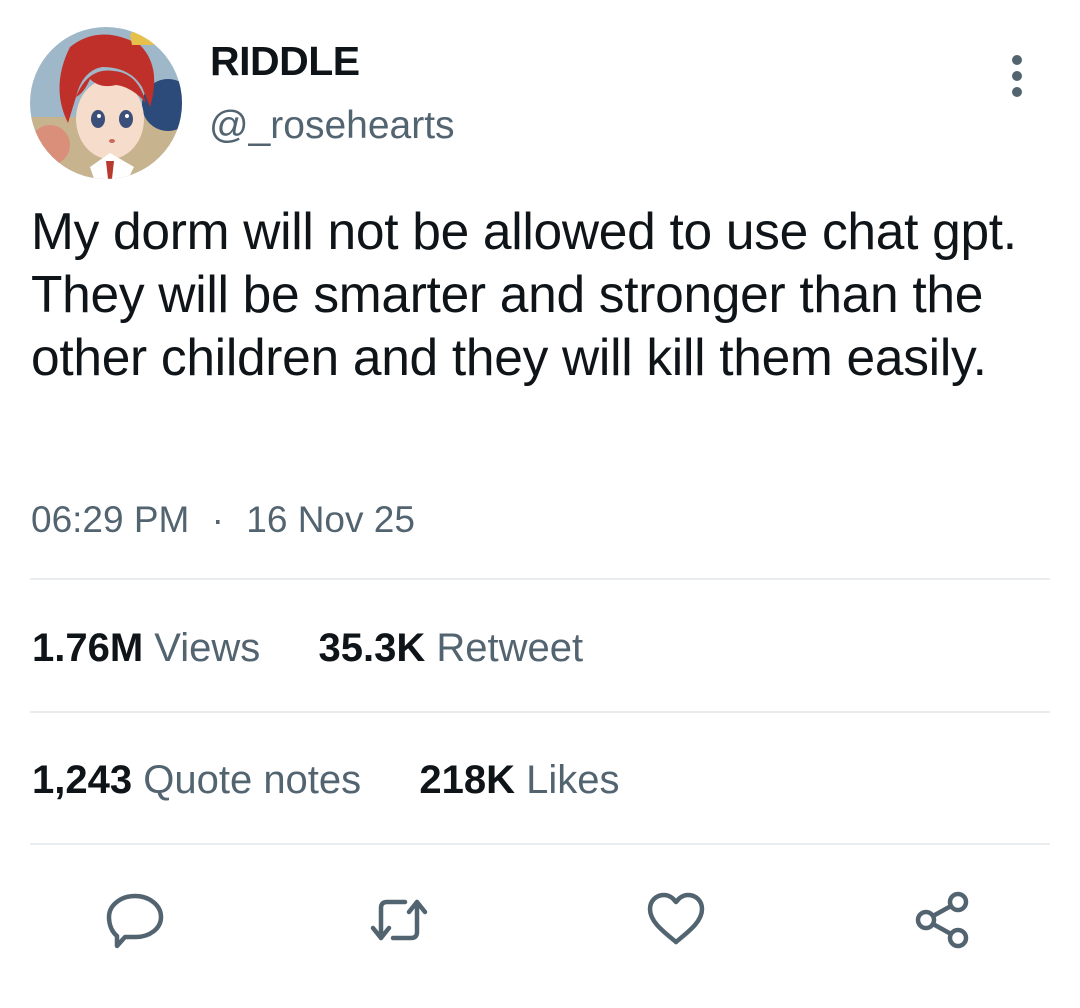  What do you see at coordinates (285, 61) in the screenshot?
I see `display-name: RIDDLE` at bounding box center [285, 61].